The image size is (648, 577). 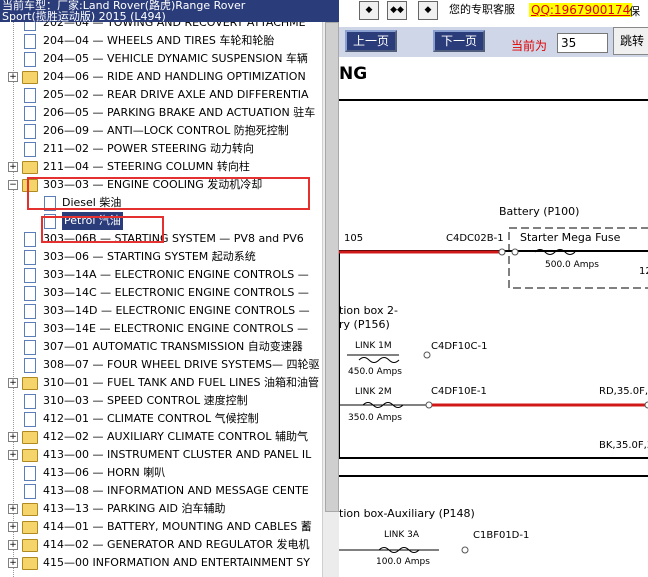 What do you see at coordinates (174, 25) in the screenshot?
I see `tree-item-label: 202—04 — TOWING AND RECOVERY ATTACHME` at bounding box center [174, 25].